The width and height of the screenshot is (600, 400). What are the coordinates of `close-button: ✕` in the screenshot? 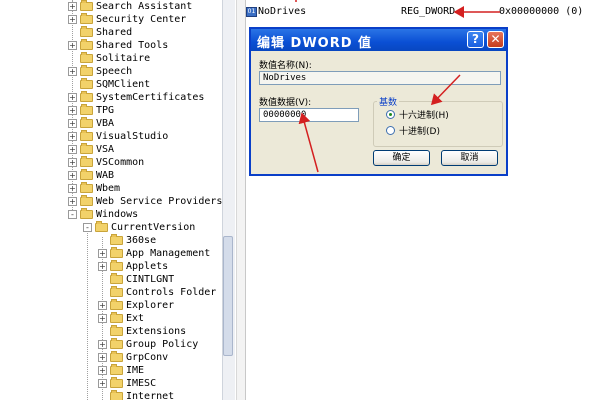 It's located at (495, 39).